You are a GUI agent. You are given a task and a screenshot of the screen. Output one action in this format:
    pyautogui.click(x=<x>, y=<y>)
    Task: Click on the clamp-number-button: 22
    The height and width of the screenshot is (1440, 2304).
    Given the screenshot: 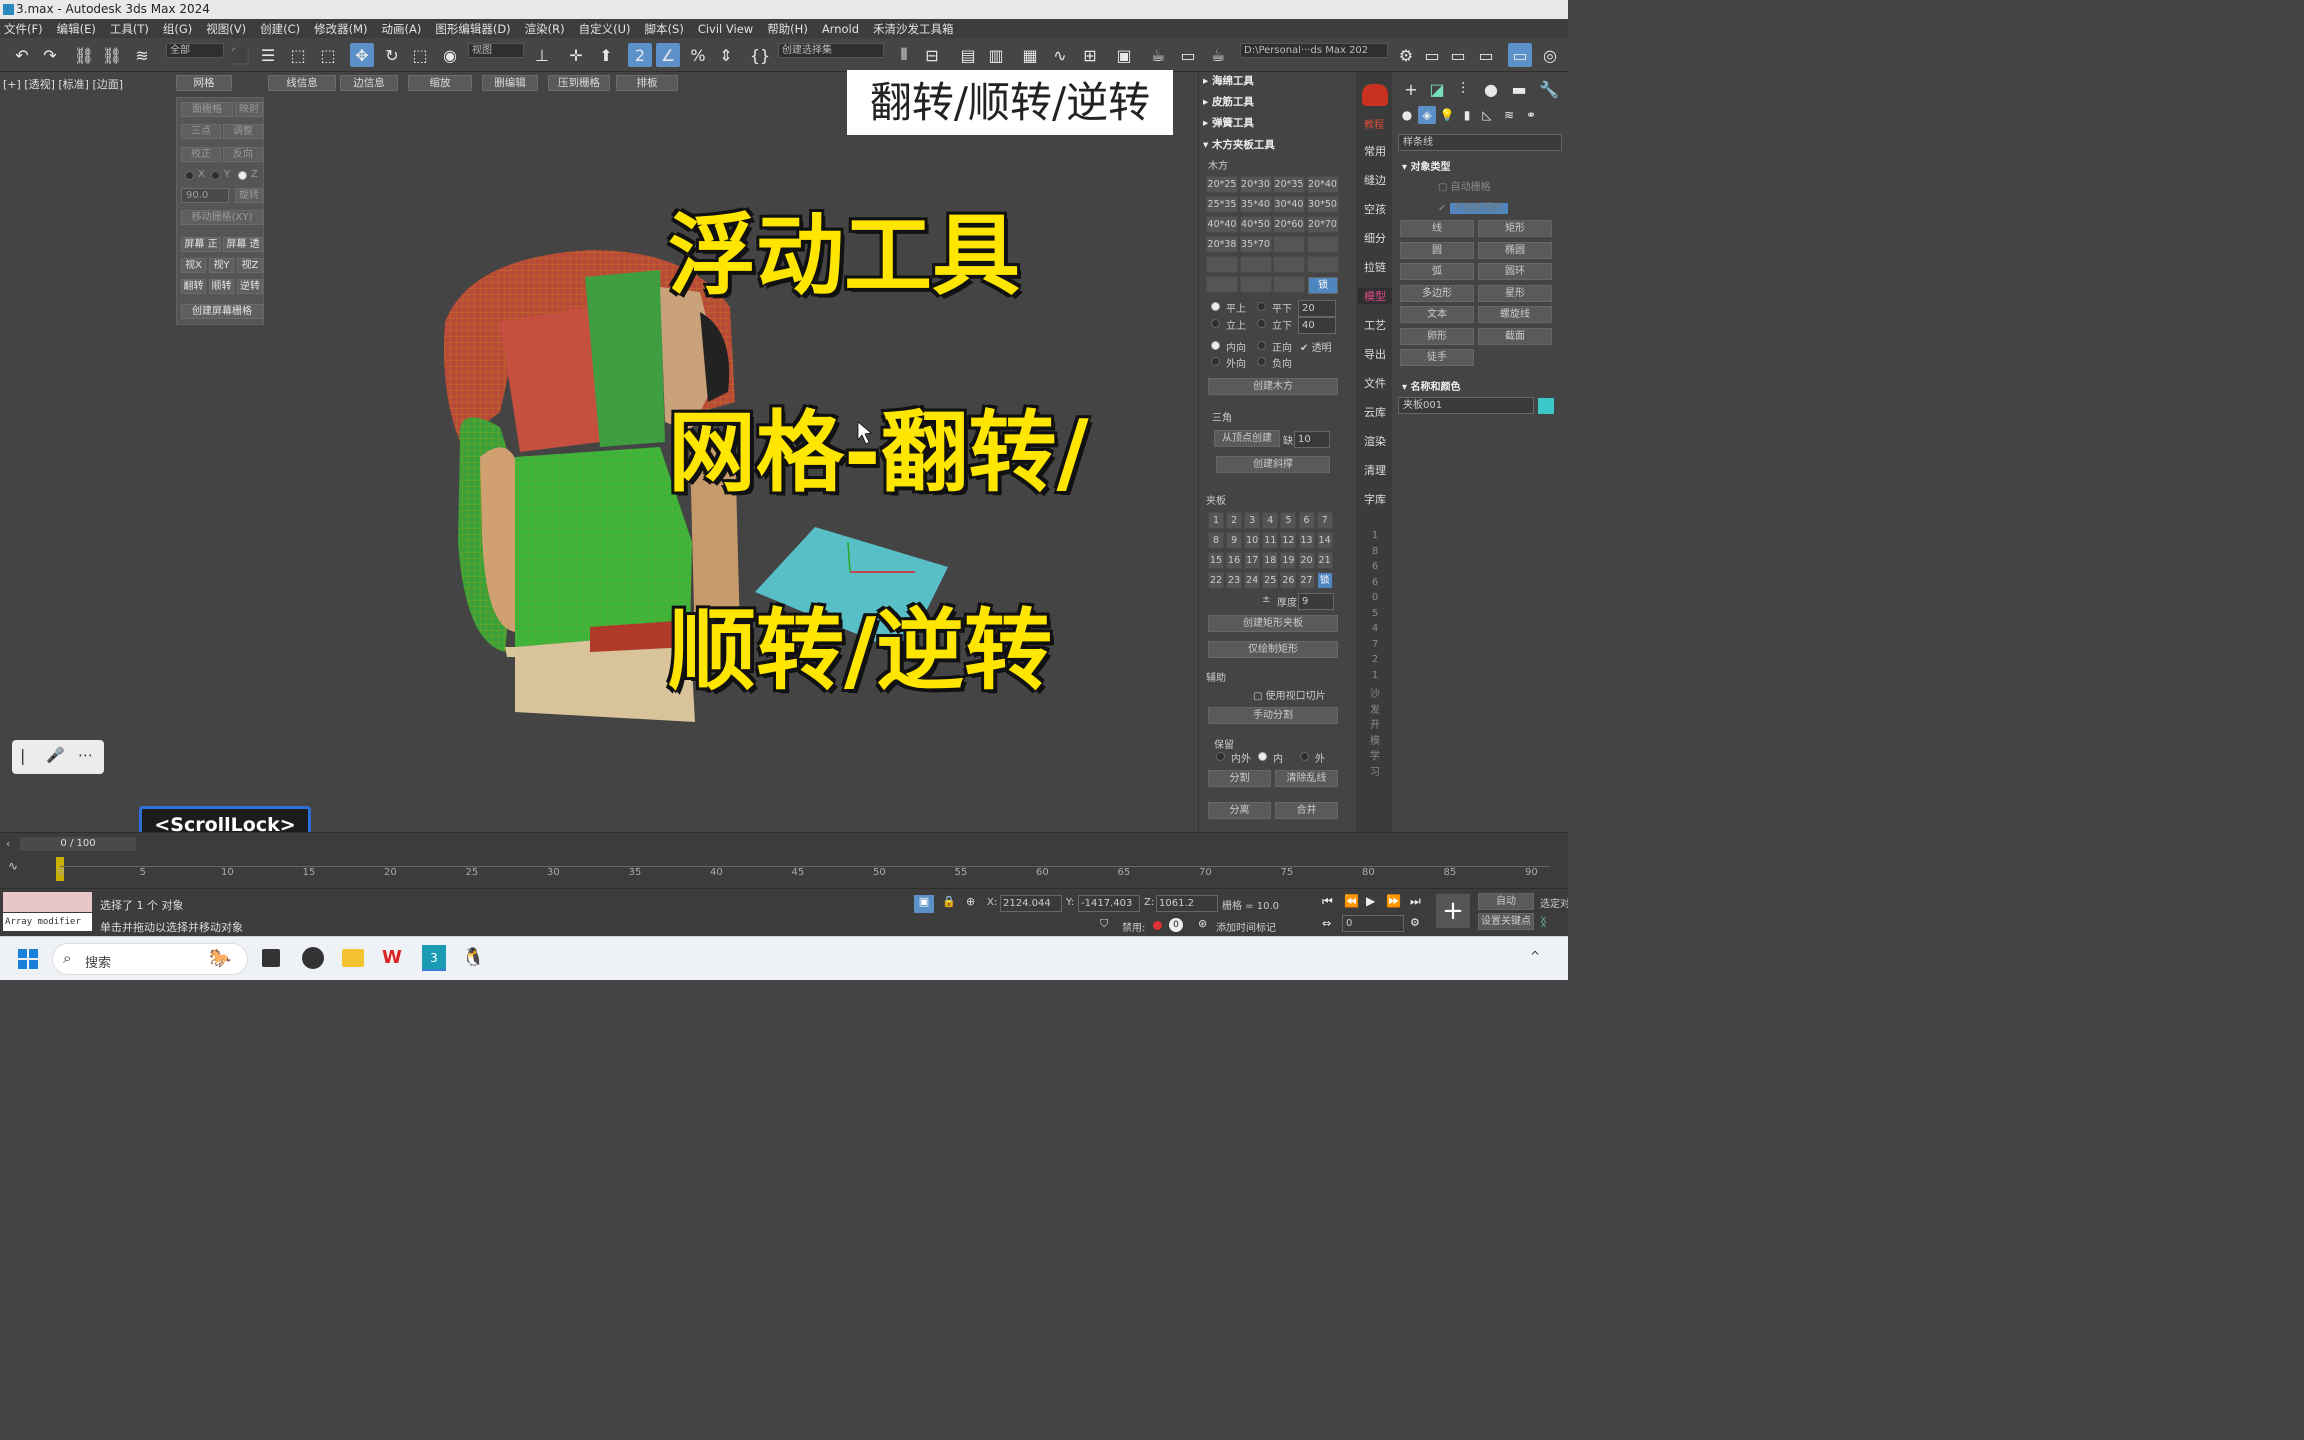 What is the action you would take?
    pyautogui.click(x=1216, y=580)
    